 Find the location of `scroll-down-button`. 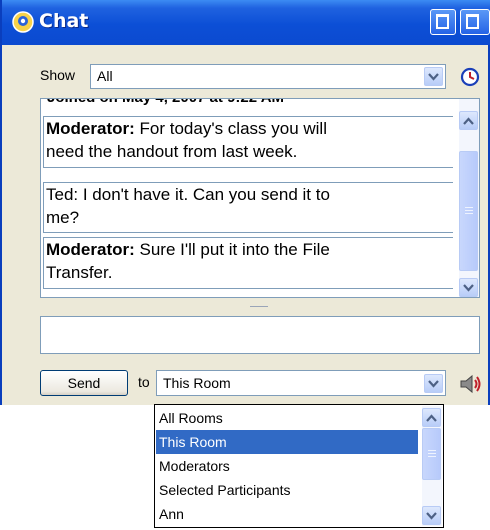

scroll-down-button is located at coordinates (468, 287).